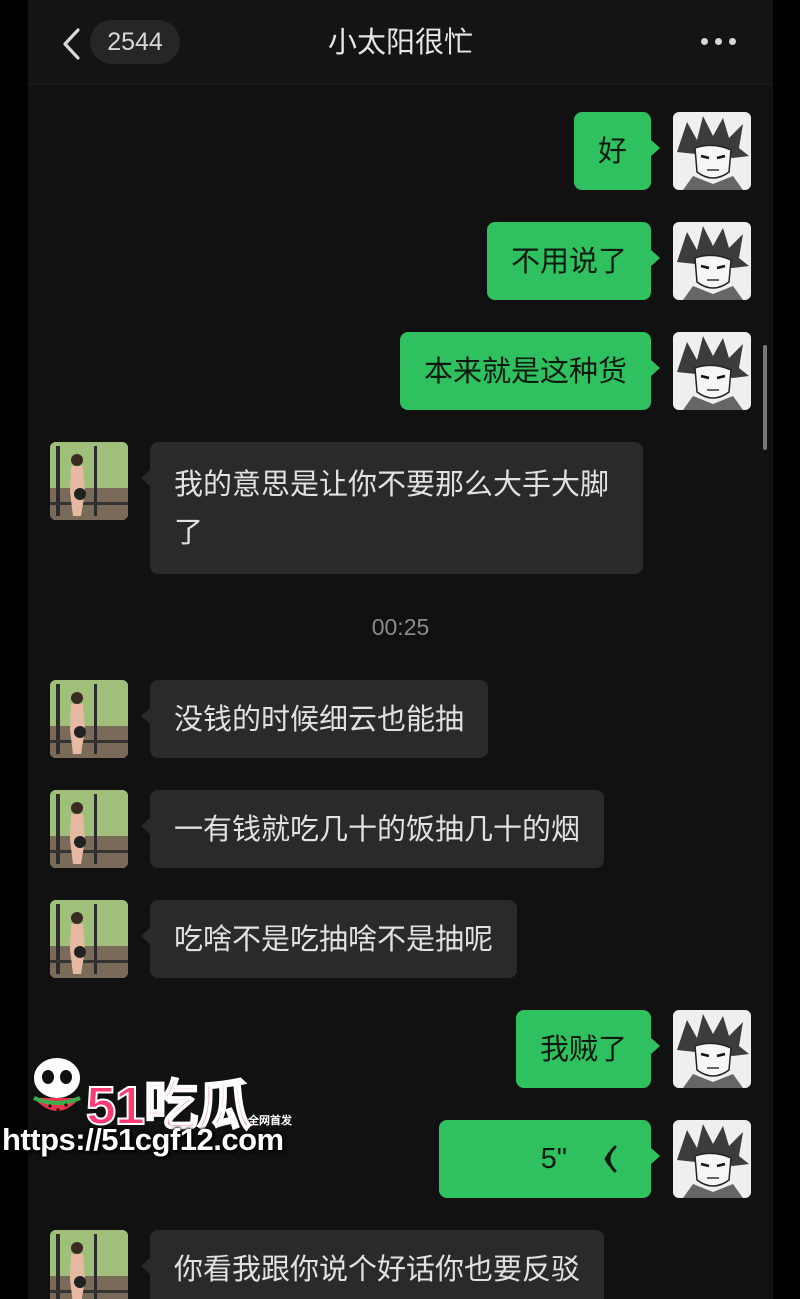  What do you see at coordinates (573, 261) in the screenshot?
I see `outgoing-message: 不用说了` at bounding box center [573, 261].